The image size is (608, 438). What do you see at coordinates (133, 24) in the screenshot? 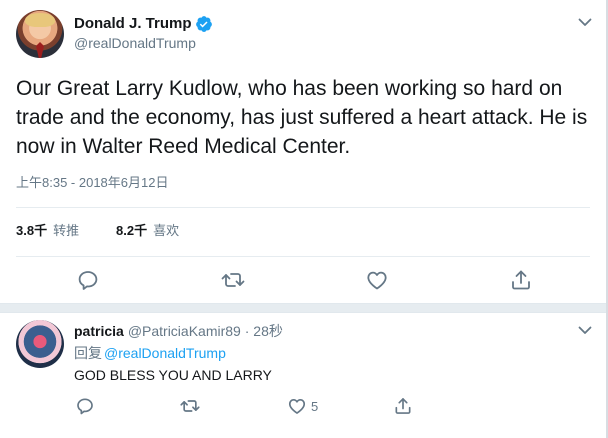
I see `author-name: Donald J. Trump` at bounding box center [133, 24].